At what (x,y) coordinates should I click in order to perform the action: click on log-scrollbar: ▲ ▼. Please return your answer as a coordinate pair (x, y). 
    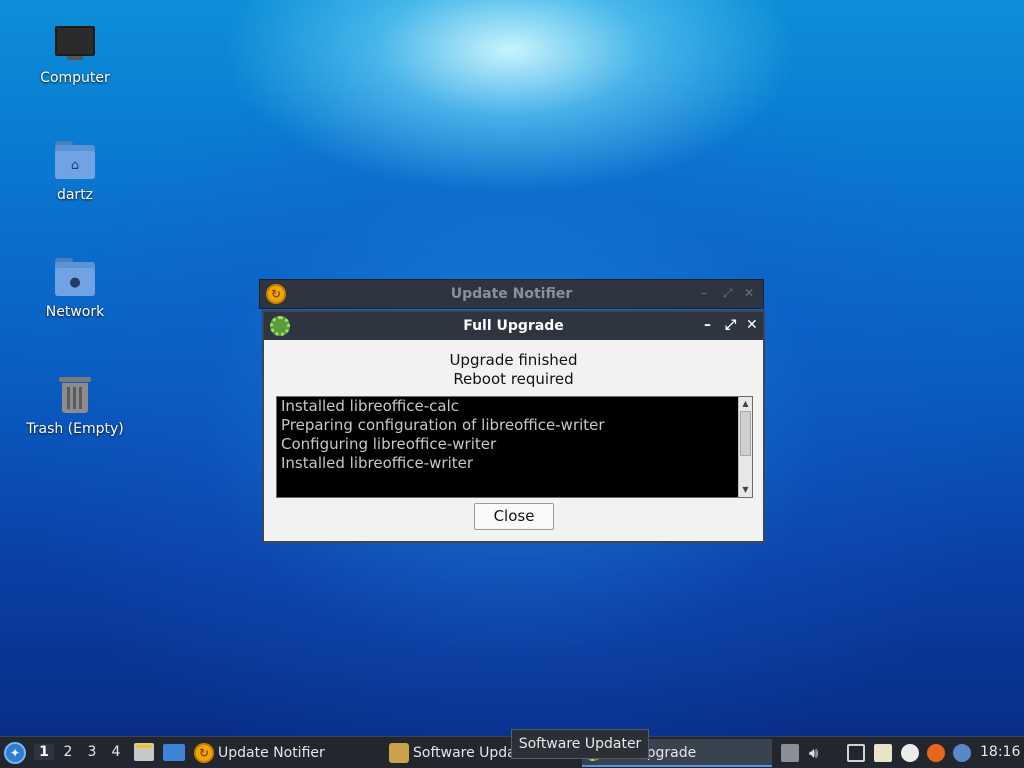
    Looking at the image, I should click on (745, 447).